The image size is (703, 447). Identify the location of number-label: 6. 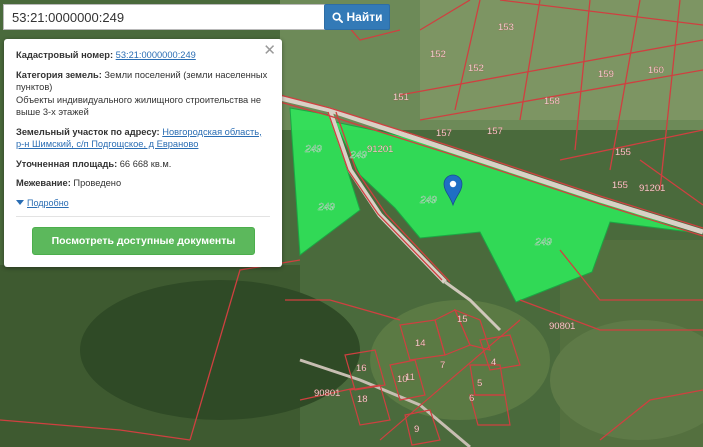
(471, 398).